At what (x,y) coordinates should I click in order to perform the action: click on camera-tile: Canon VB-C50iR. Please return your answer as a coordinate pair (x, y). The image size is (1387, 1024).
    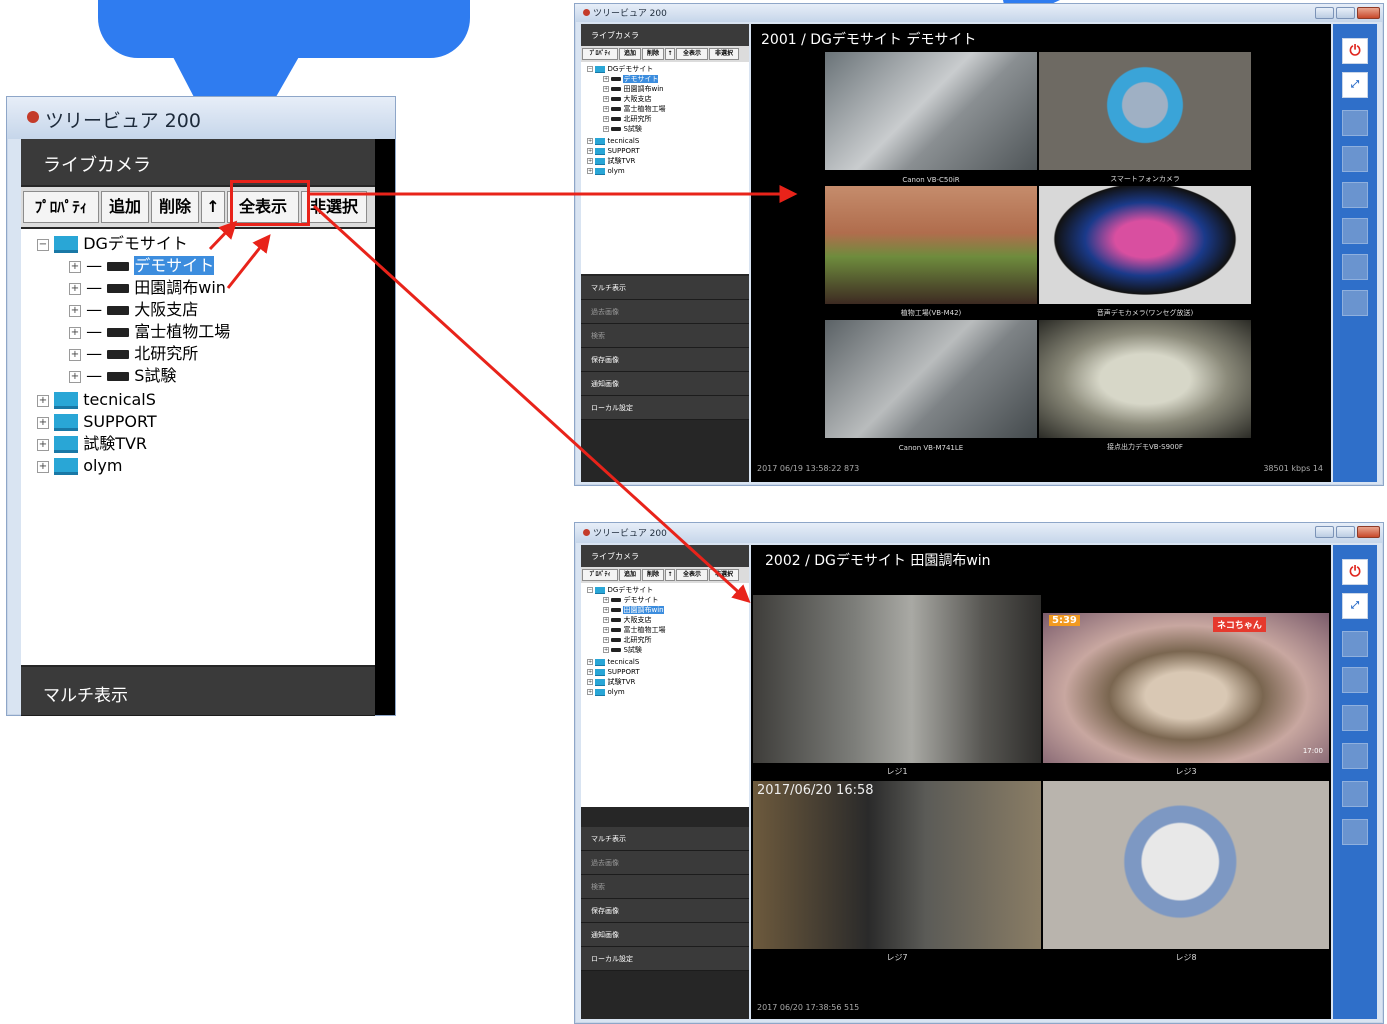
    Looking at the image, I should click on (931, 118).